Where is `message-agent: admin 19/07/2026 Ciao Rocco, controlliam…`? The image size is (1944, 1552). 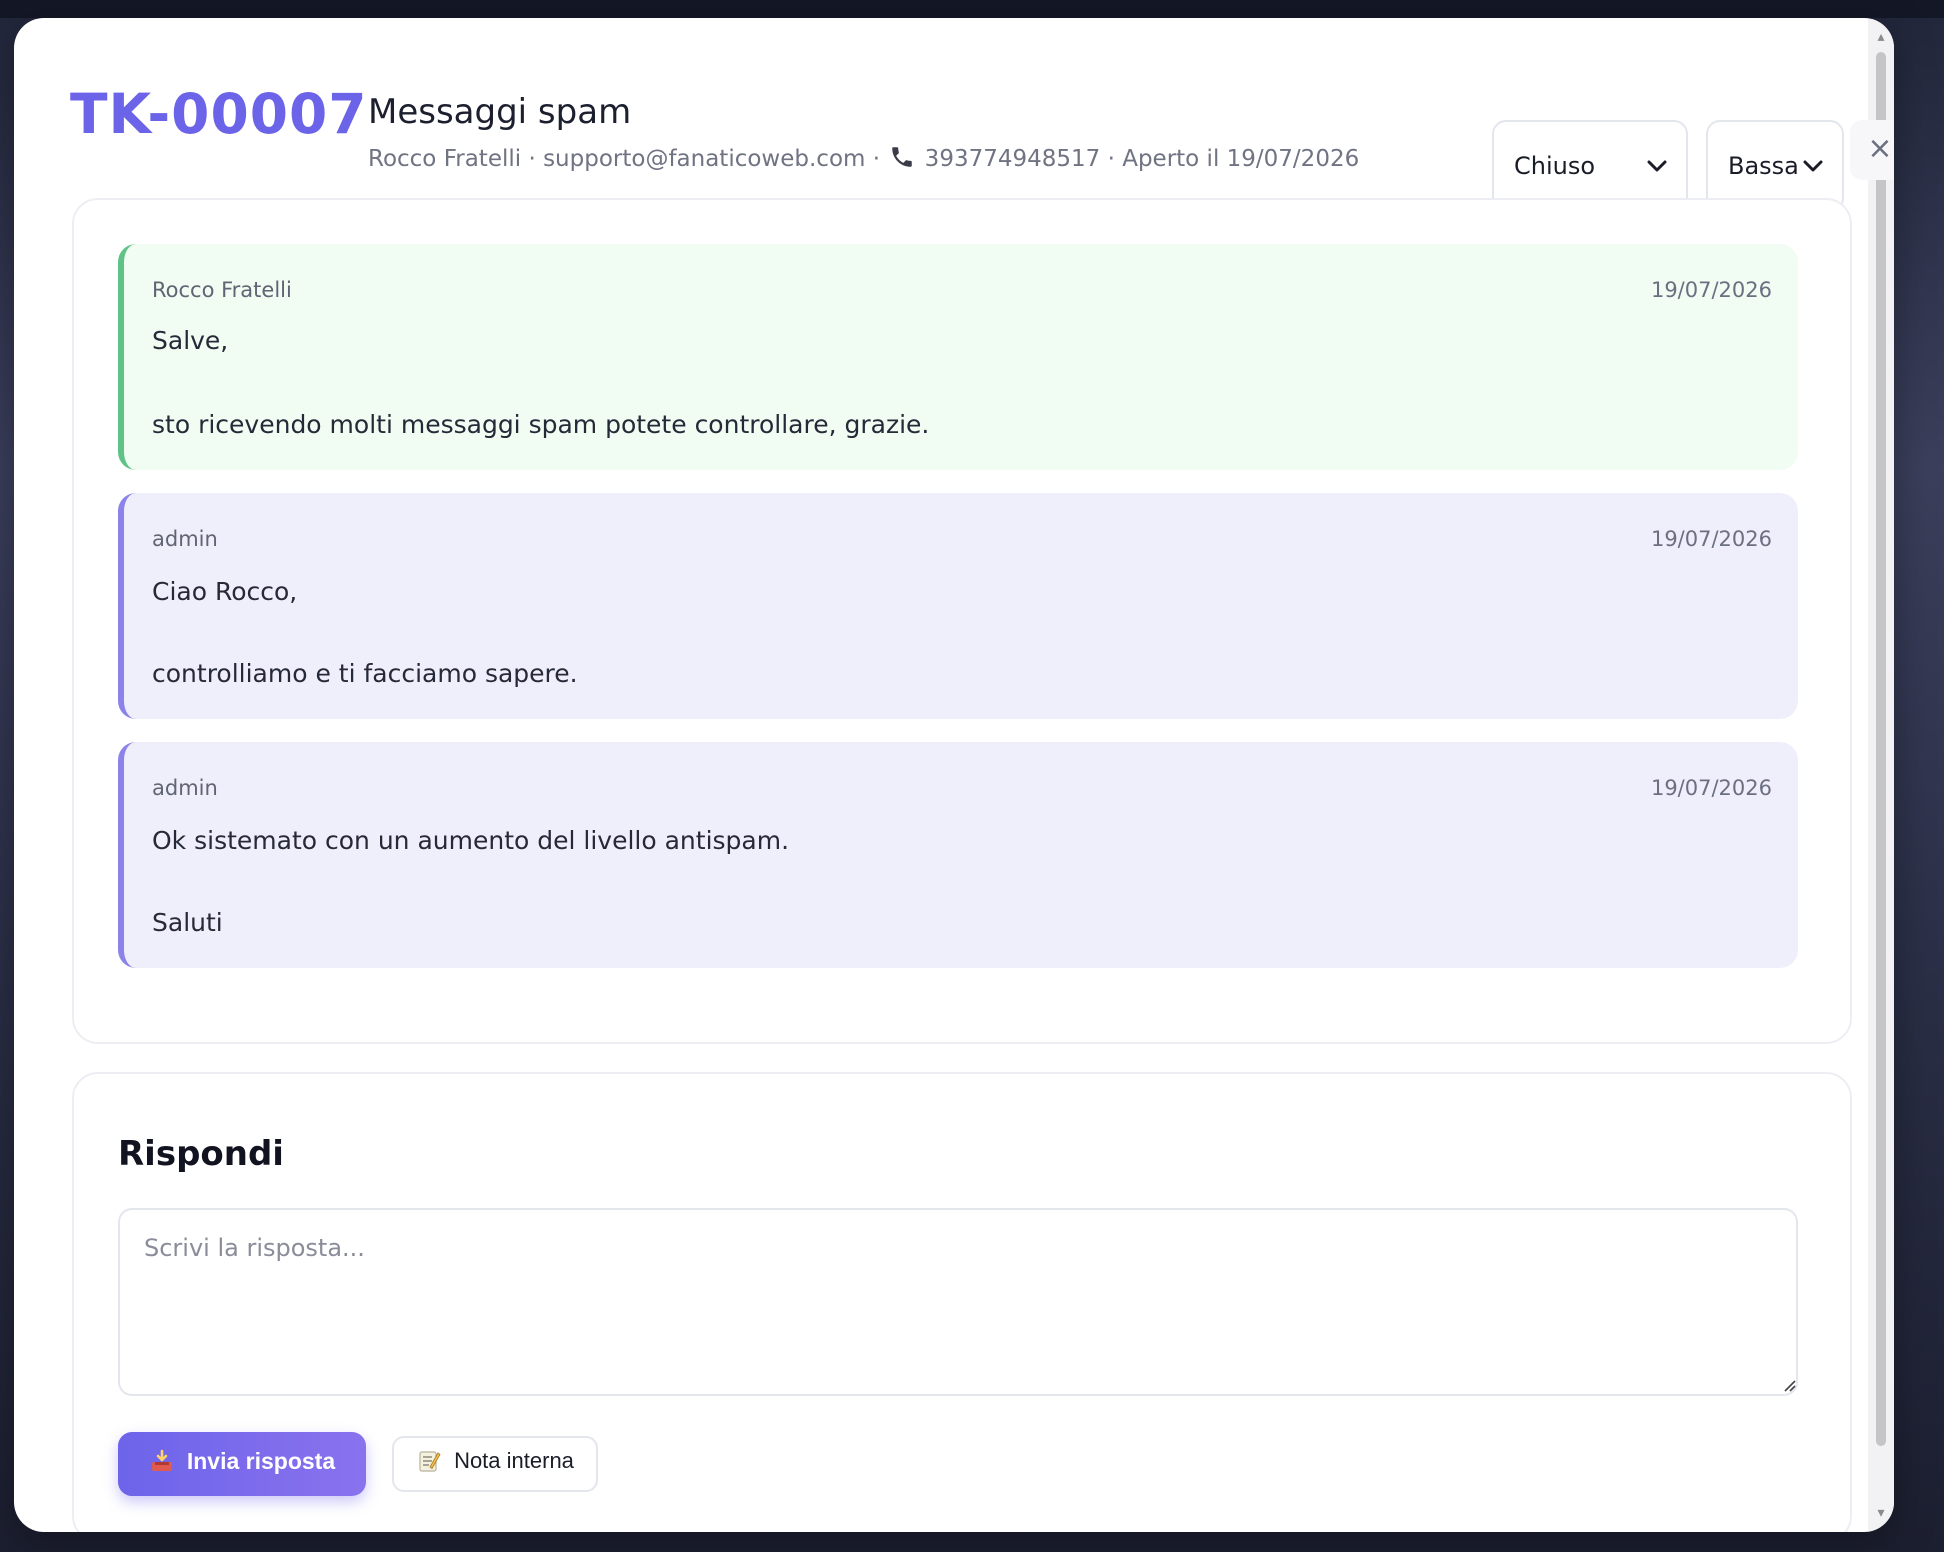 message-agent: admin 19/07/2026 Ciao Rocco, controlliam… is located at coordinates (958, 606).